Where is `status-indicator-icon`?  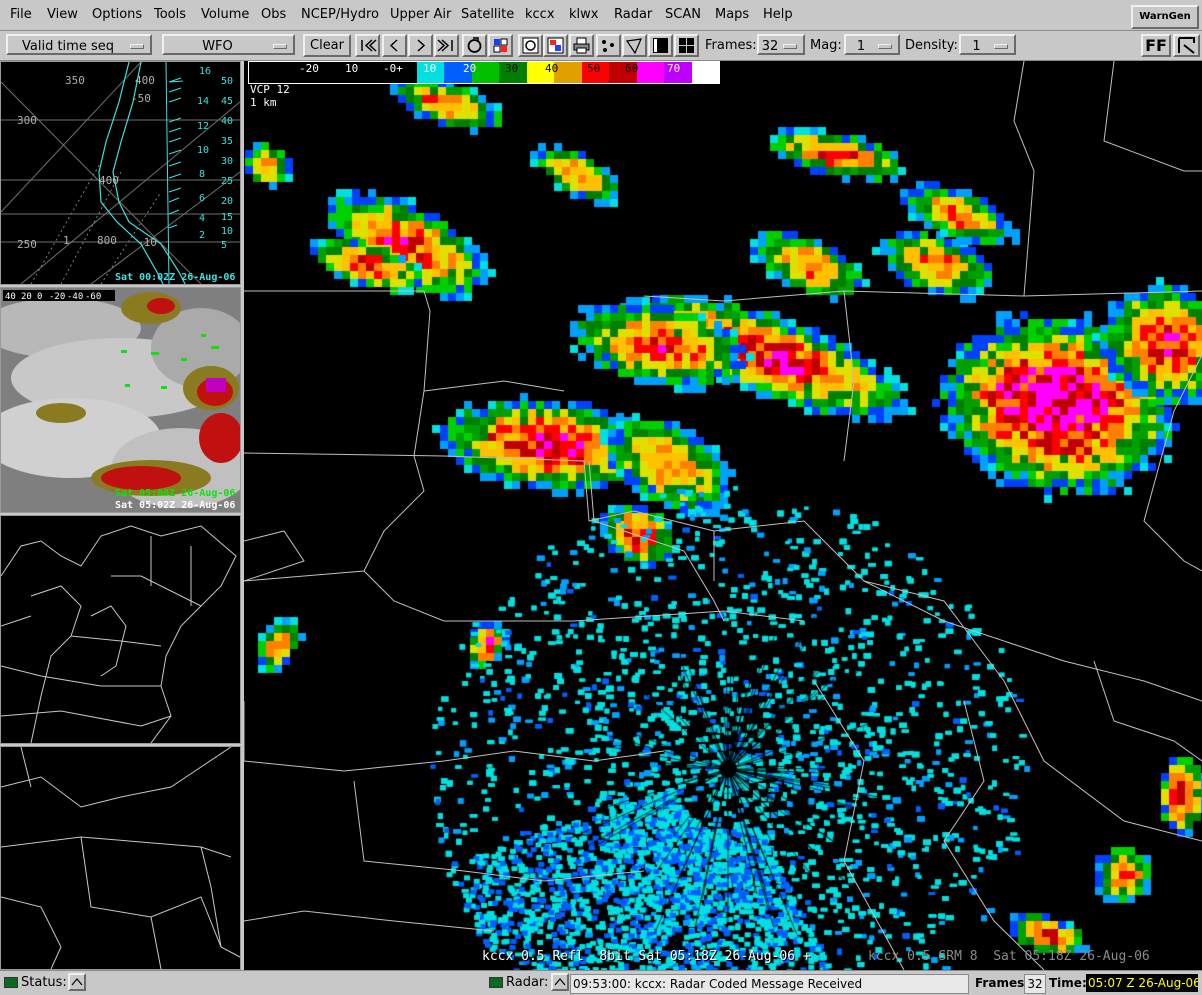 status-indicator-icon is located at coordinates (11, 982).